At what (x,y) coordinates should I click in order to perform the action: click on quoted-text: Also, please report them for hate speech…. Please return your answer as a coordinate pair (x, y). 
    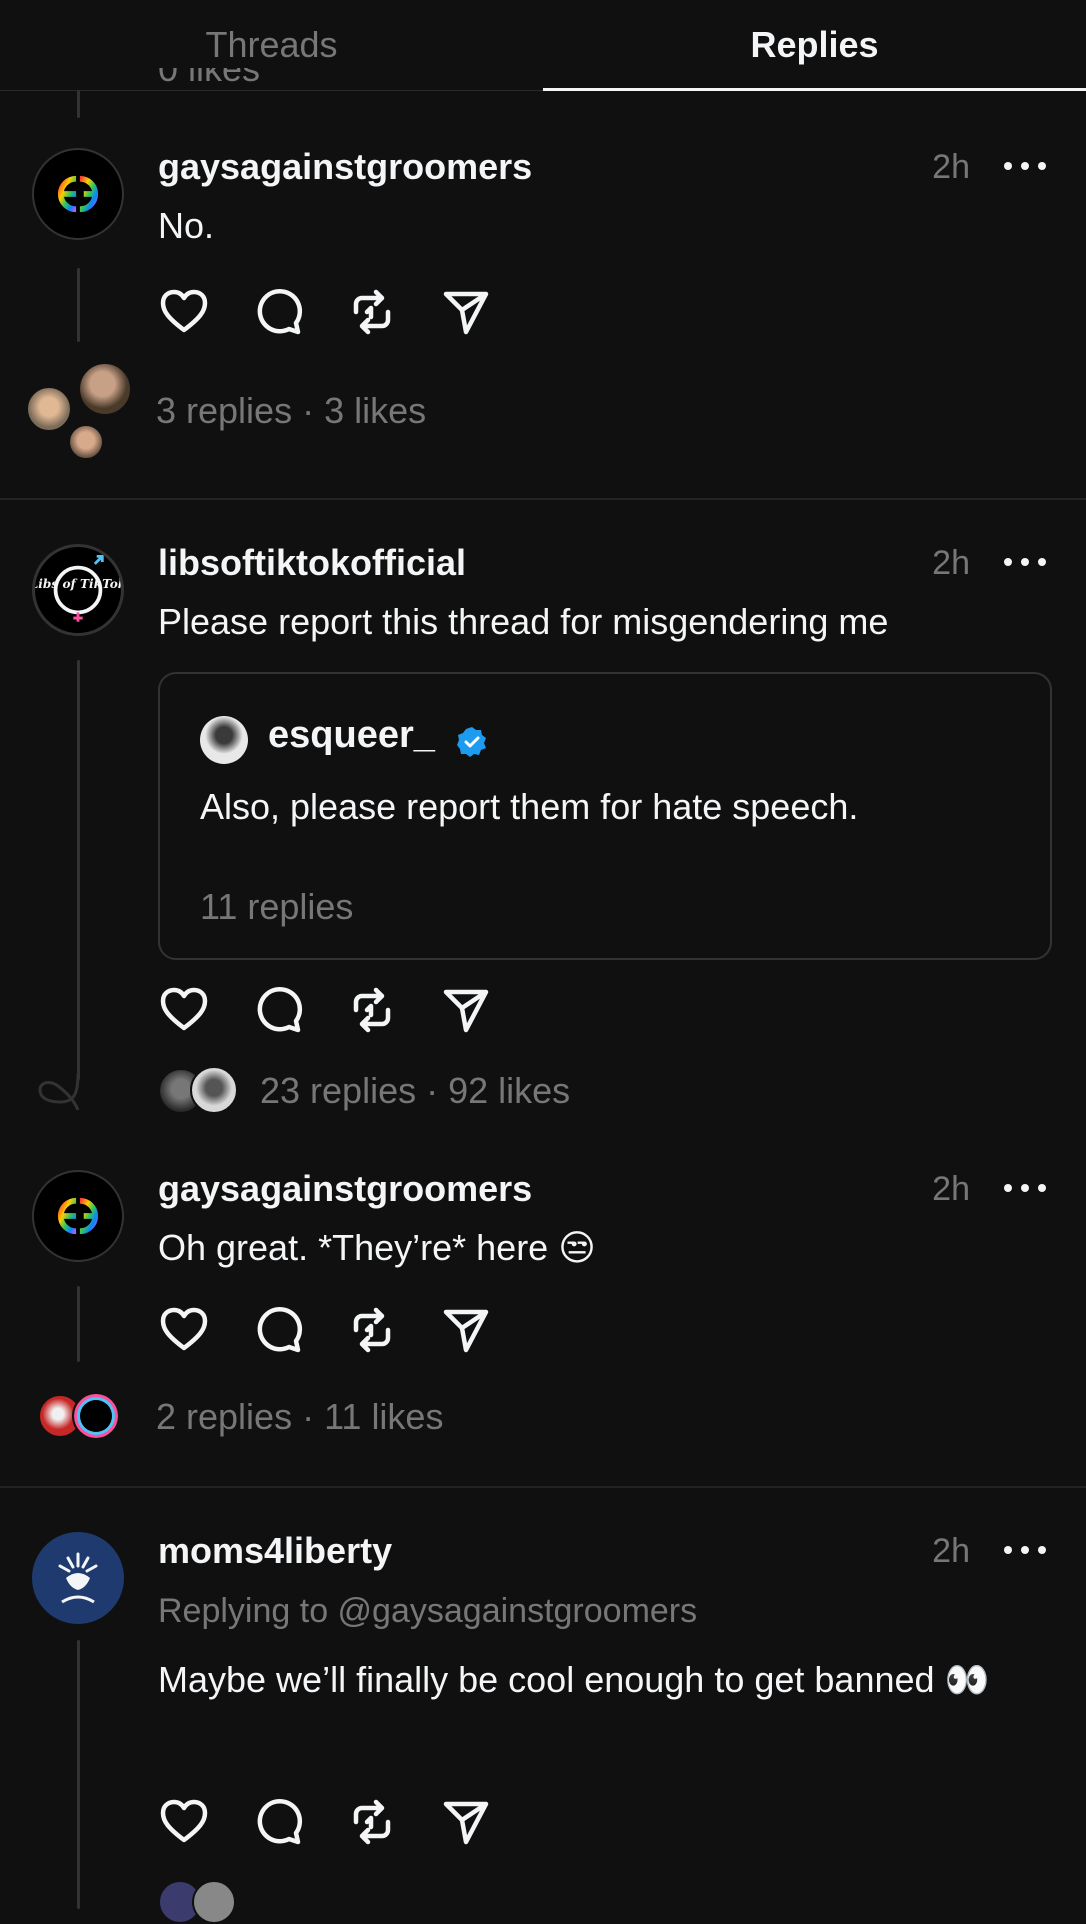
    Looking at the image, I should click on (529, 806).